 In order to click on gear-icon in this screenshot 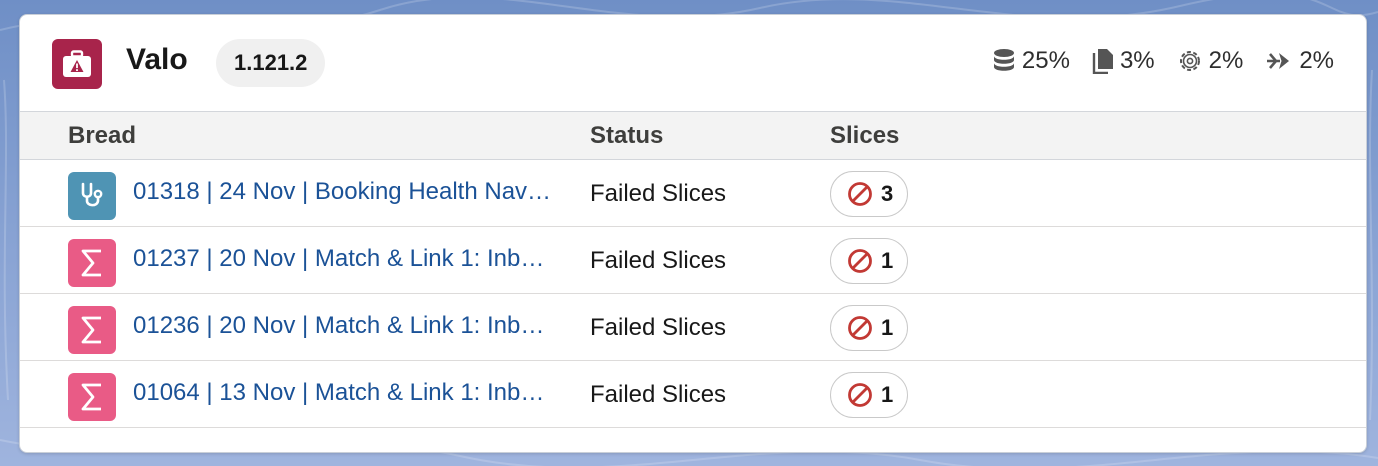, I will do `click(1189, 61)`.